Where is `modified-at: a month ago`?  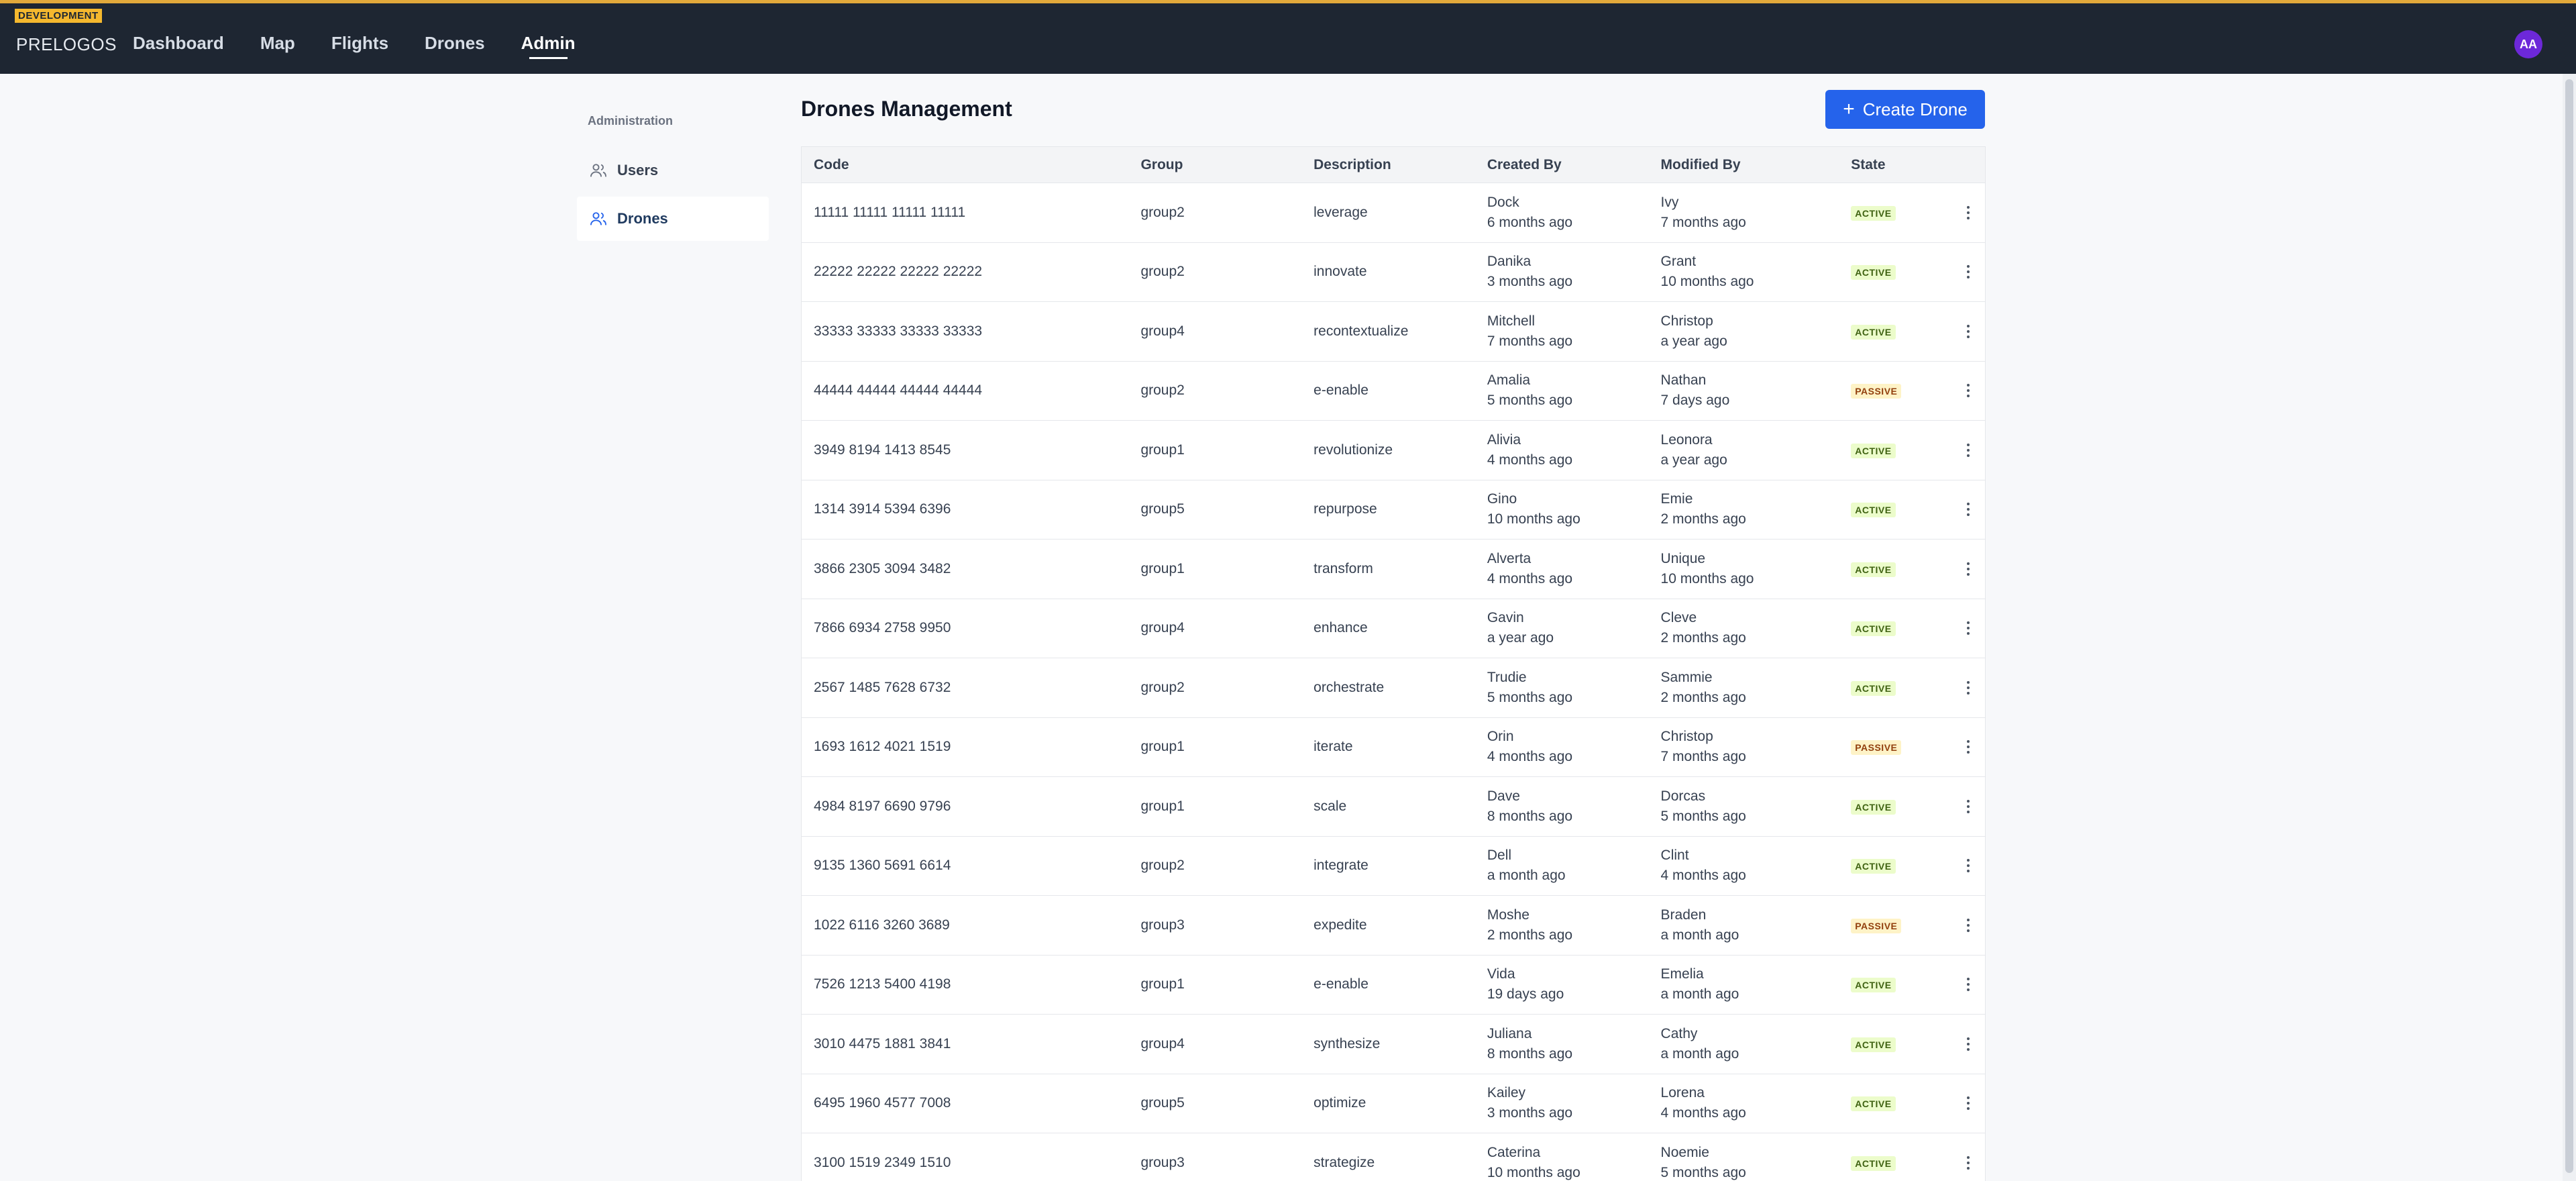
modified-at: a month ago is located at coordinates (1699, 935).